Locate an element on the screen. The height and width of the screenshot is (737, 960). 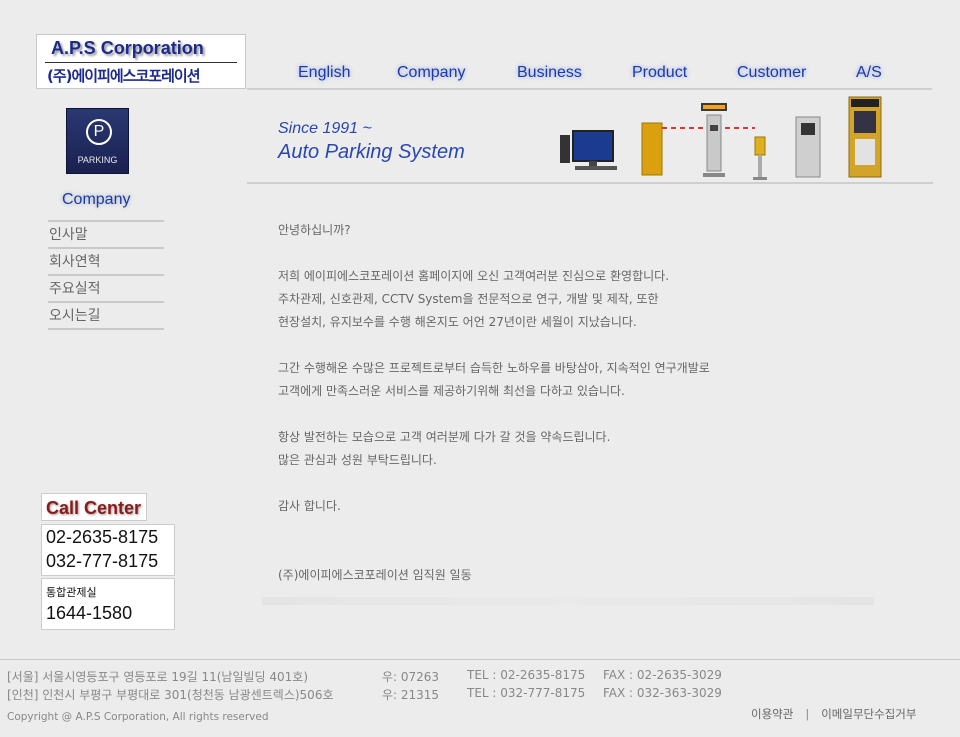
nav-divider is located at coordinates (589, 89).